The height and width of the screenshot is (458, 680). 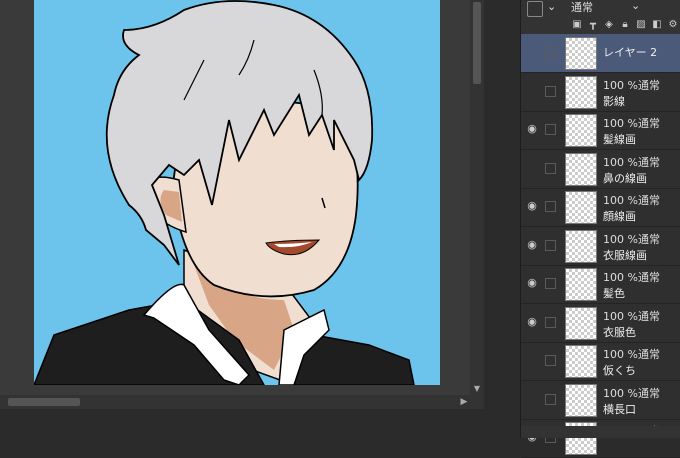 What do you see at coordinates (614, 101) in the screenshot?
I see `layer-name: 影線` at bounding box center [614, 101].